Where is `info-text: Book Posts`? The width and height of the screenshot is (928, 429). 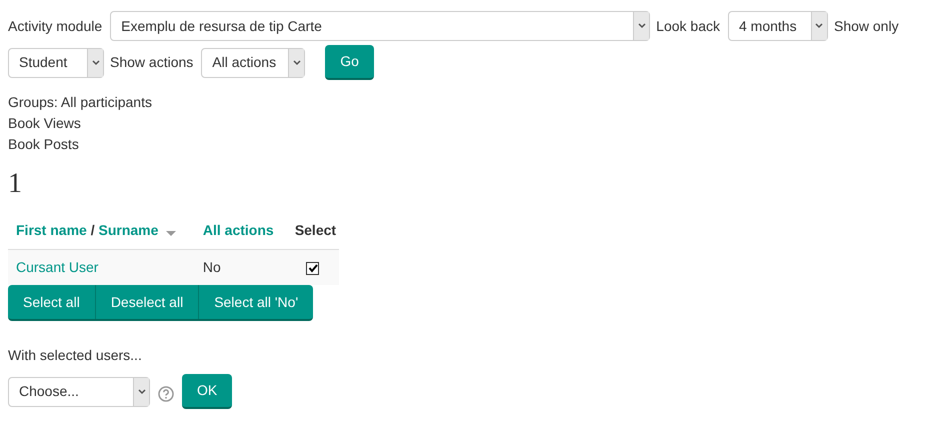 info-text: Book Posts is located at coordinates (44, 144).